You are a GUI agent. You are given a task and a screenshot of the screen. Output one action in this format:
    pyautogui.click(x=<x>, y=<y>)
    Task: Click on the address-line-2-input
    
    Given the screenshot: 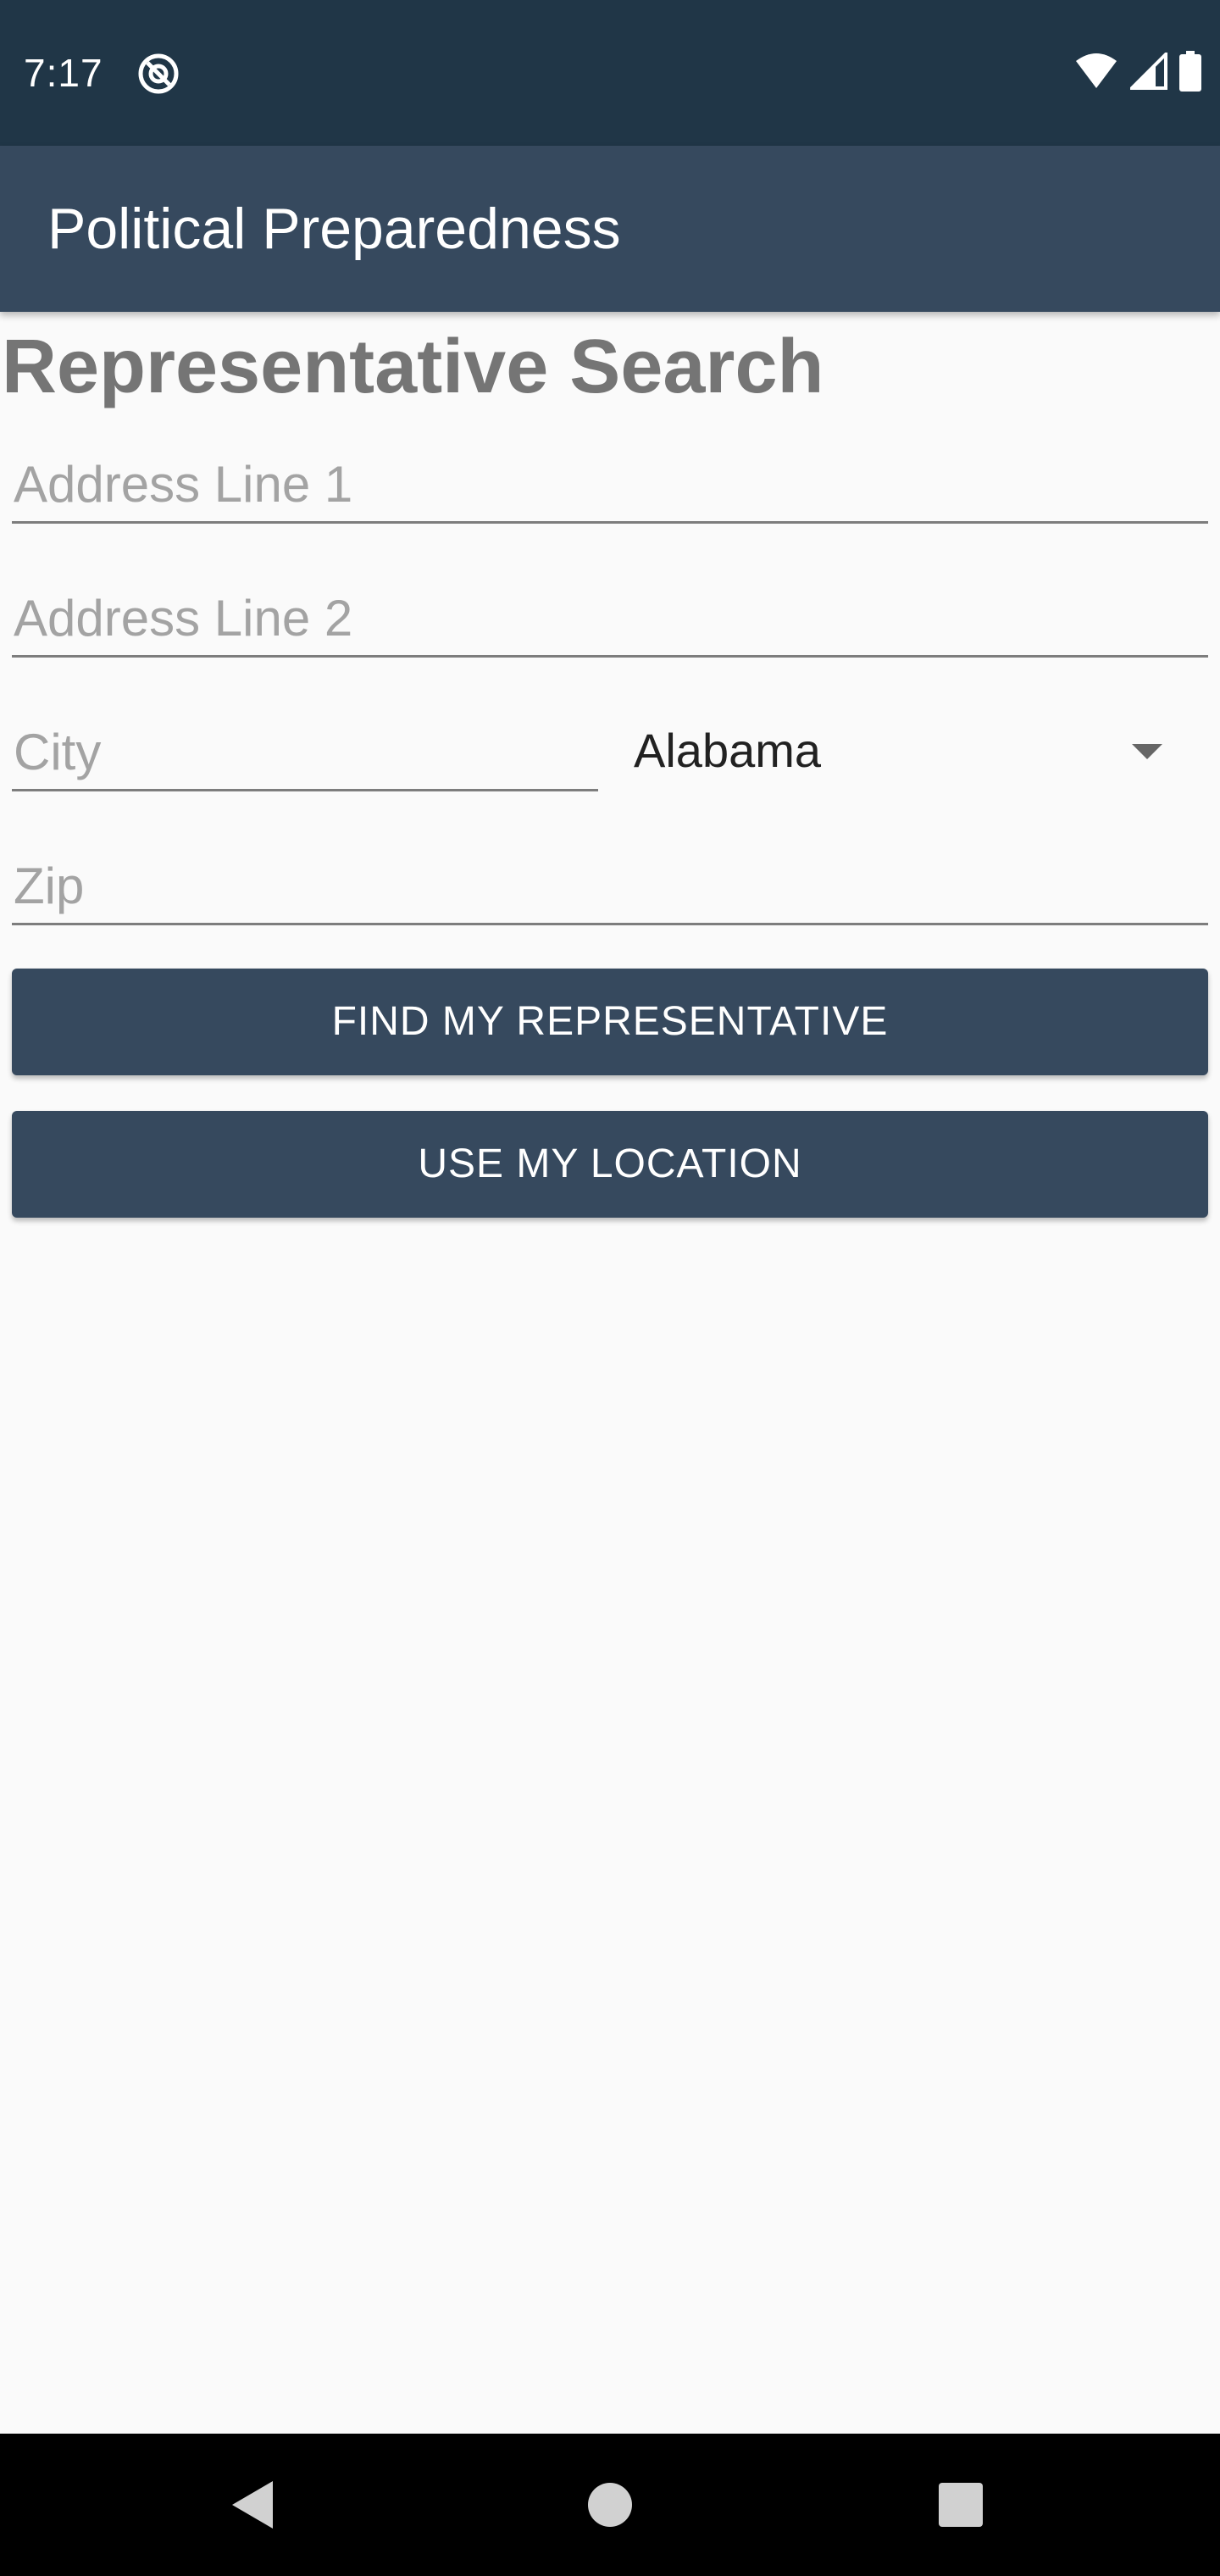 What is the action you would take?
    pyautogui.click(x=610, y=611)
    